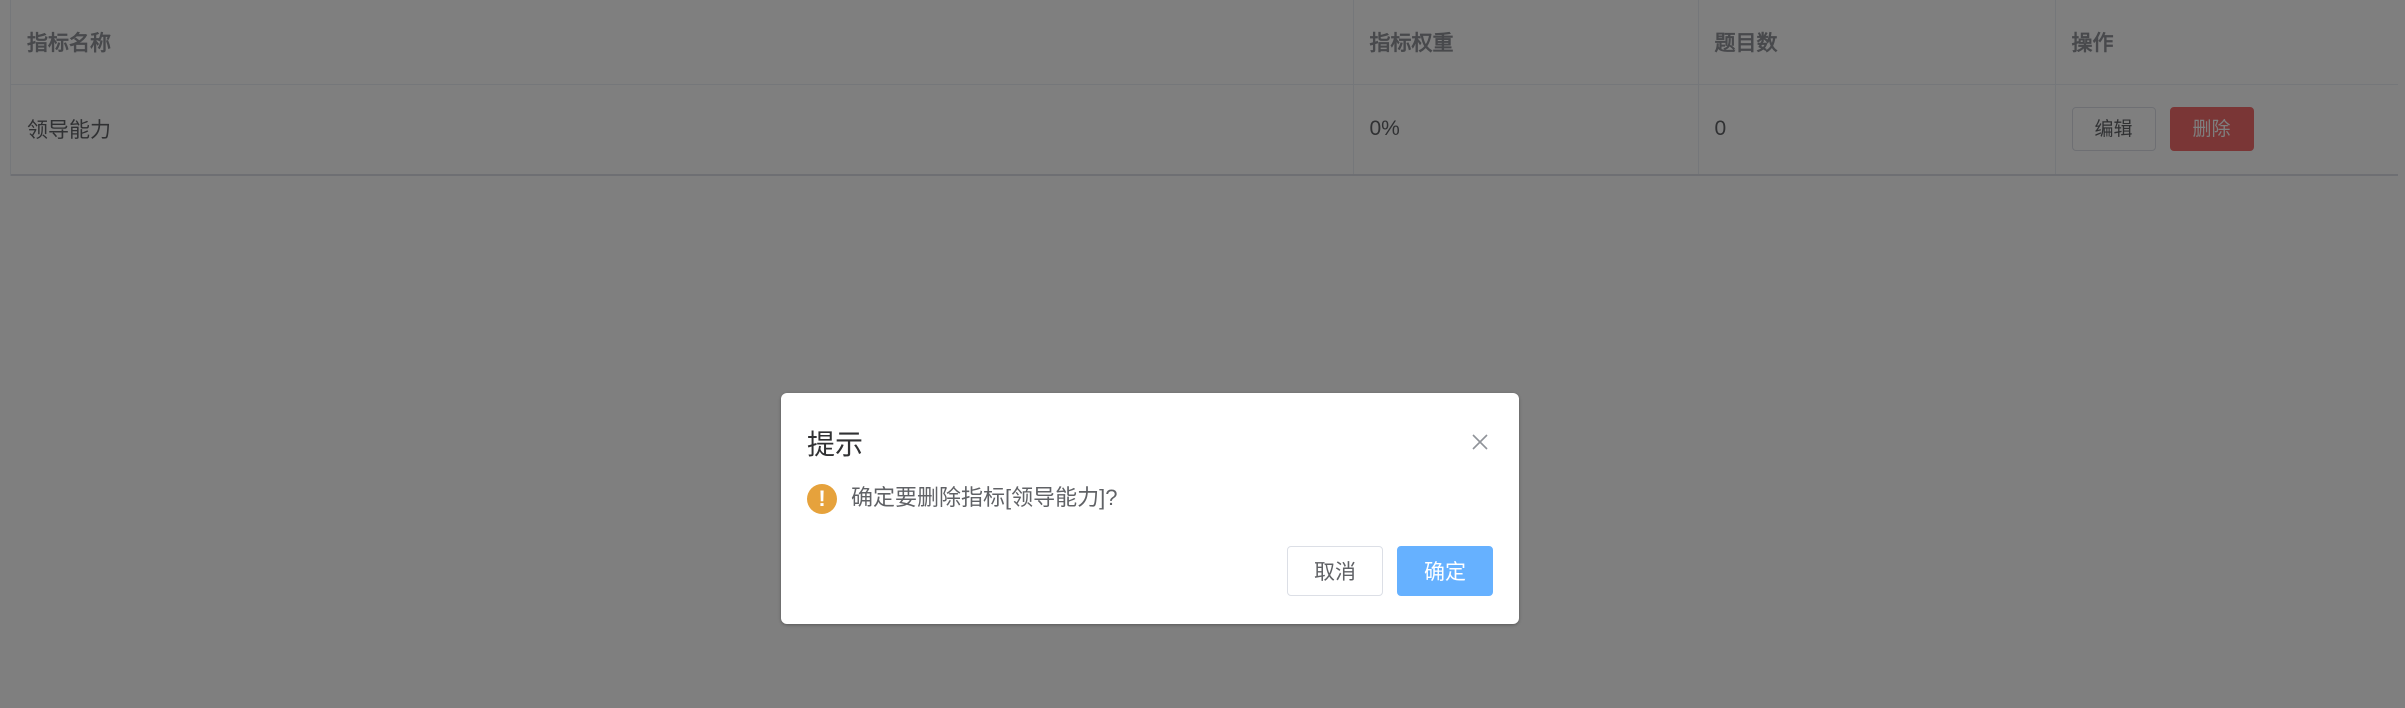 Image resolution: width=2405 pixels, height=708 pixels. I want to click on dialog-body: ! 确定要删除指标[领导能力]?, so click(1150, 499).